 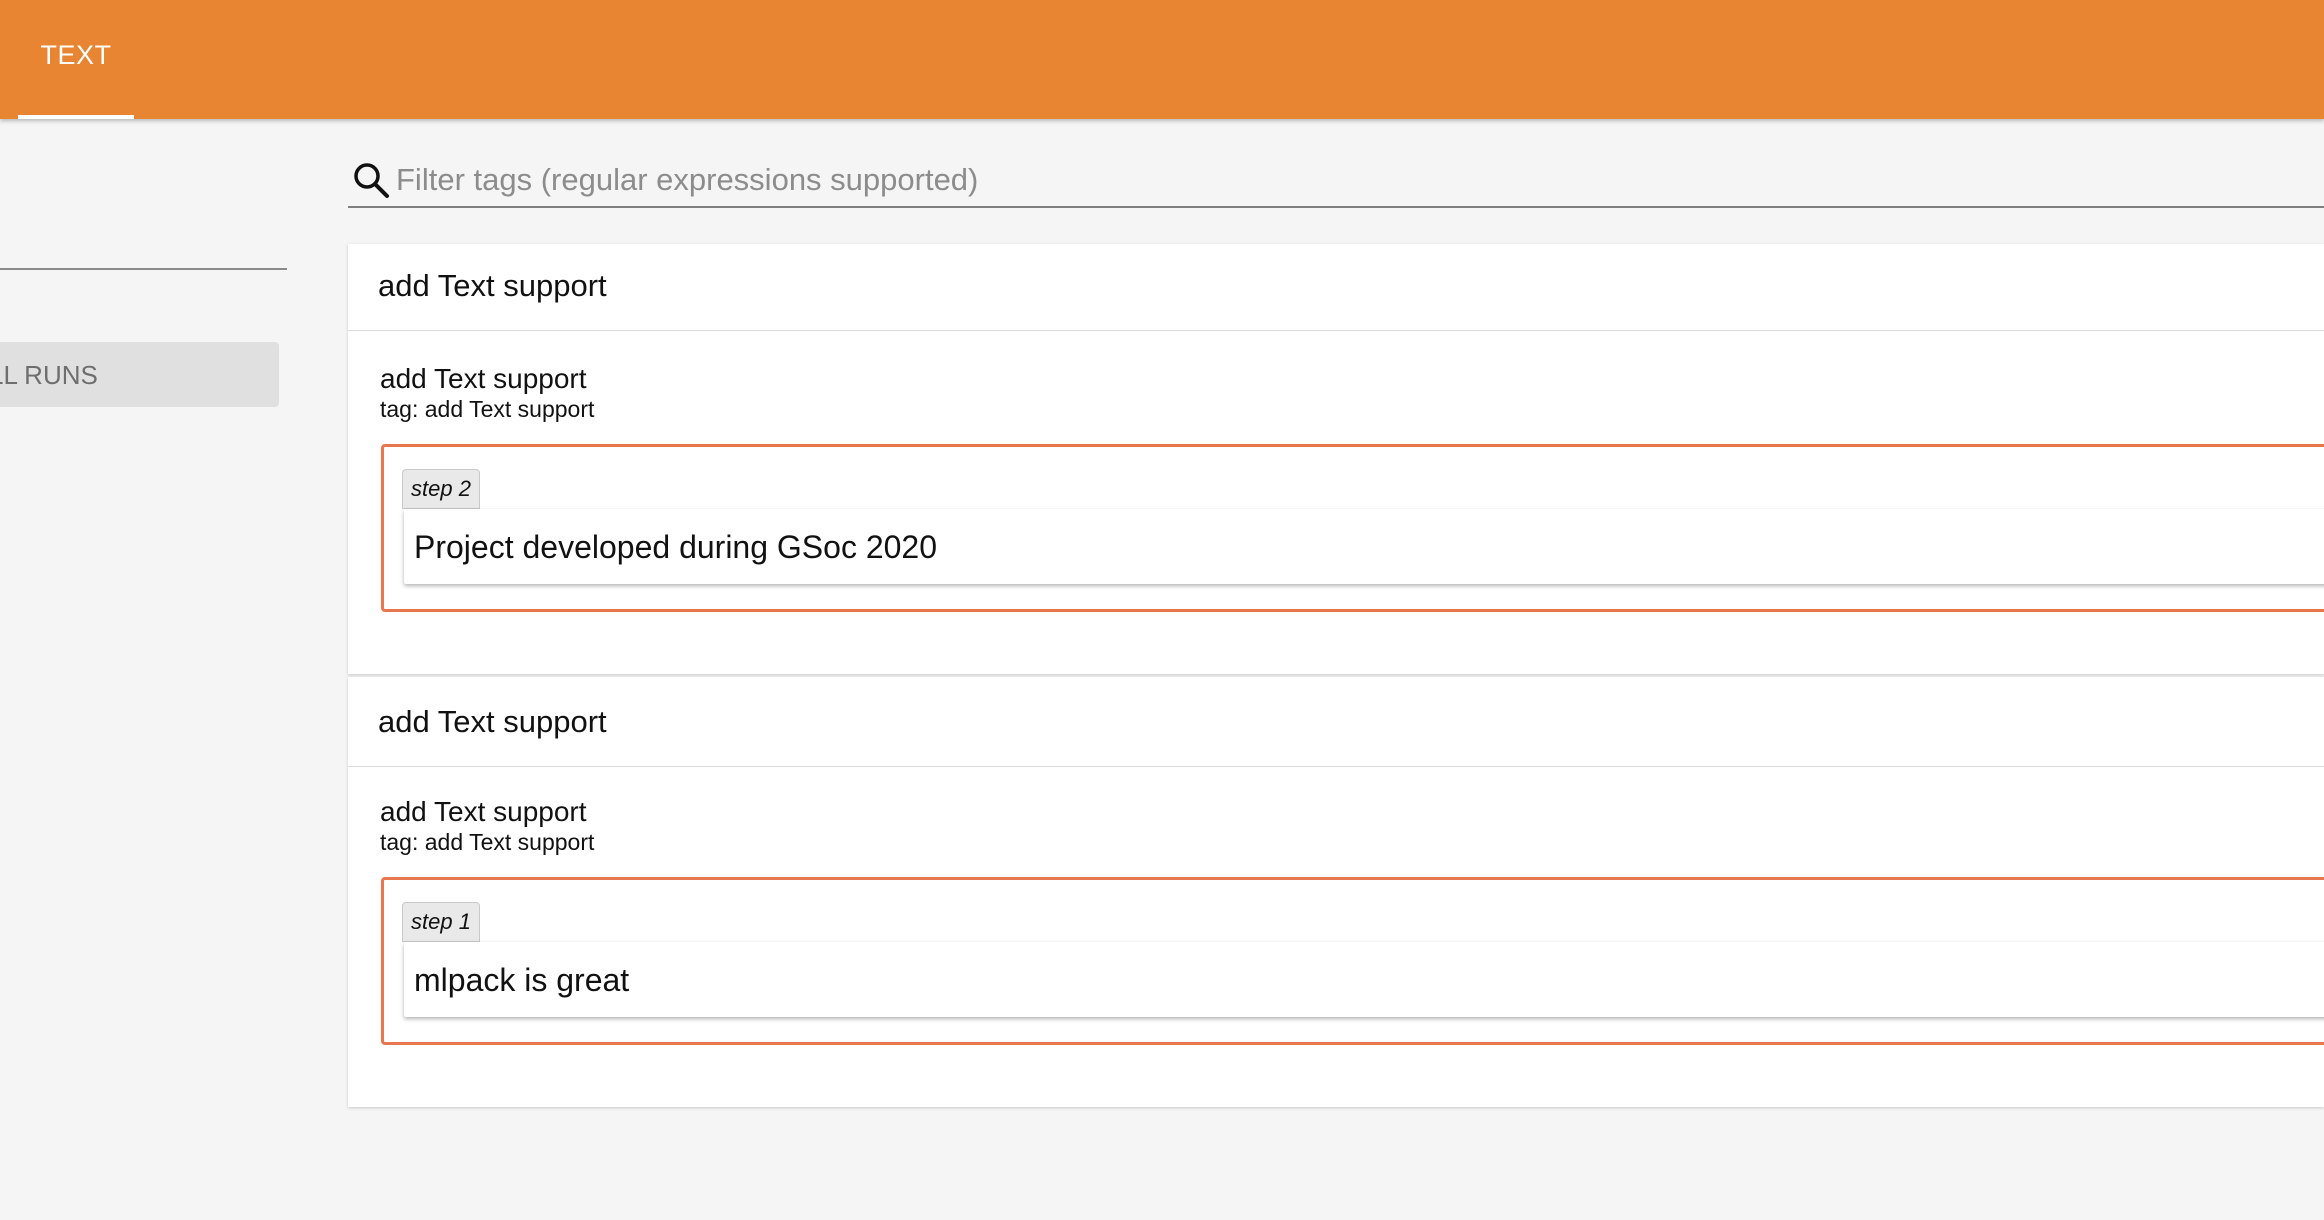 What do you see at coordinates (1364, 546) in the screenshot?
I see `text-summary-card: Project developed during GSoc 2020` at bounding box center [1364, 546].